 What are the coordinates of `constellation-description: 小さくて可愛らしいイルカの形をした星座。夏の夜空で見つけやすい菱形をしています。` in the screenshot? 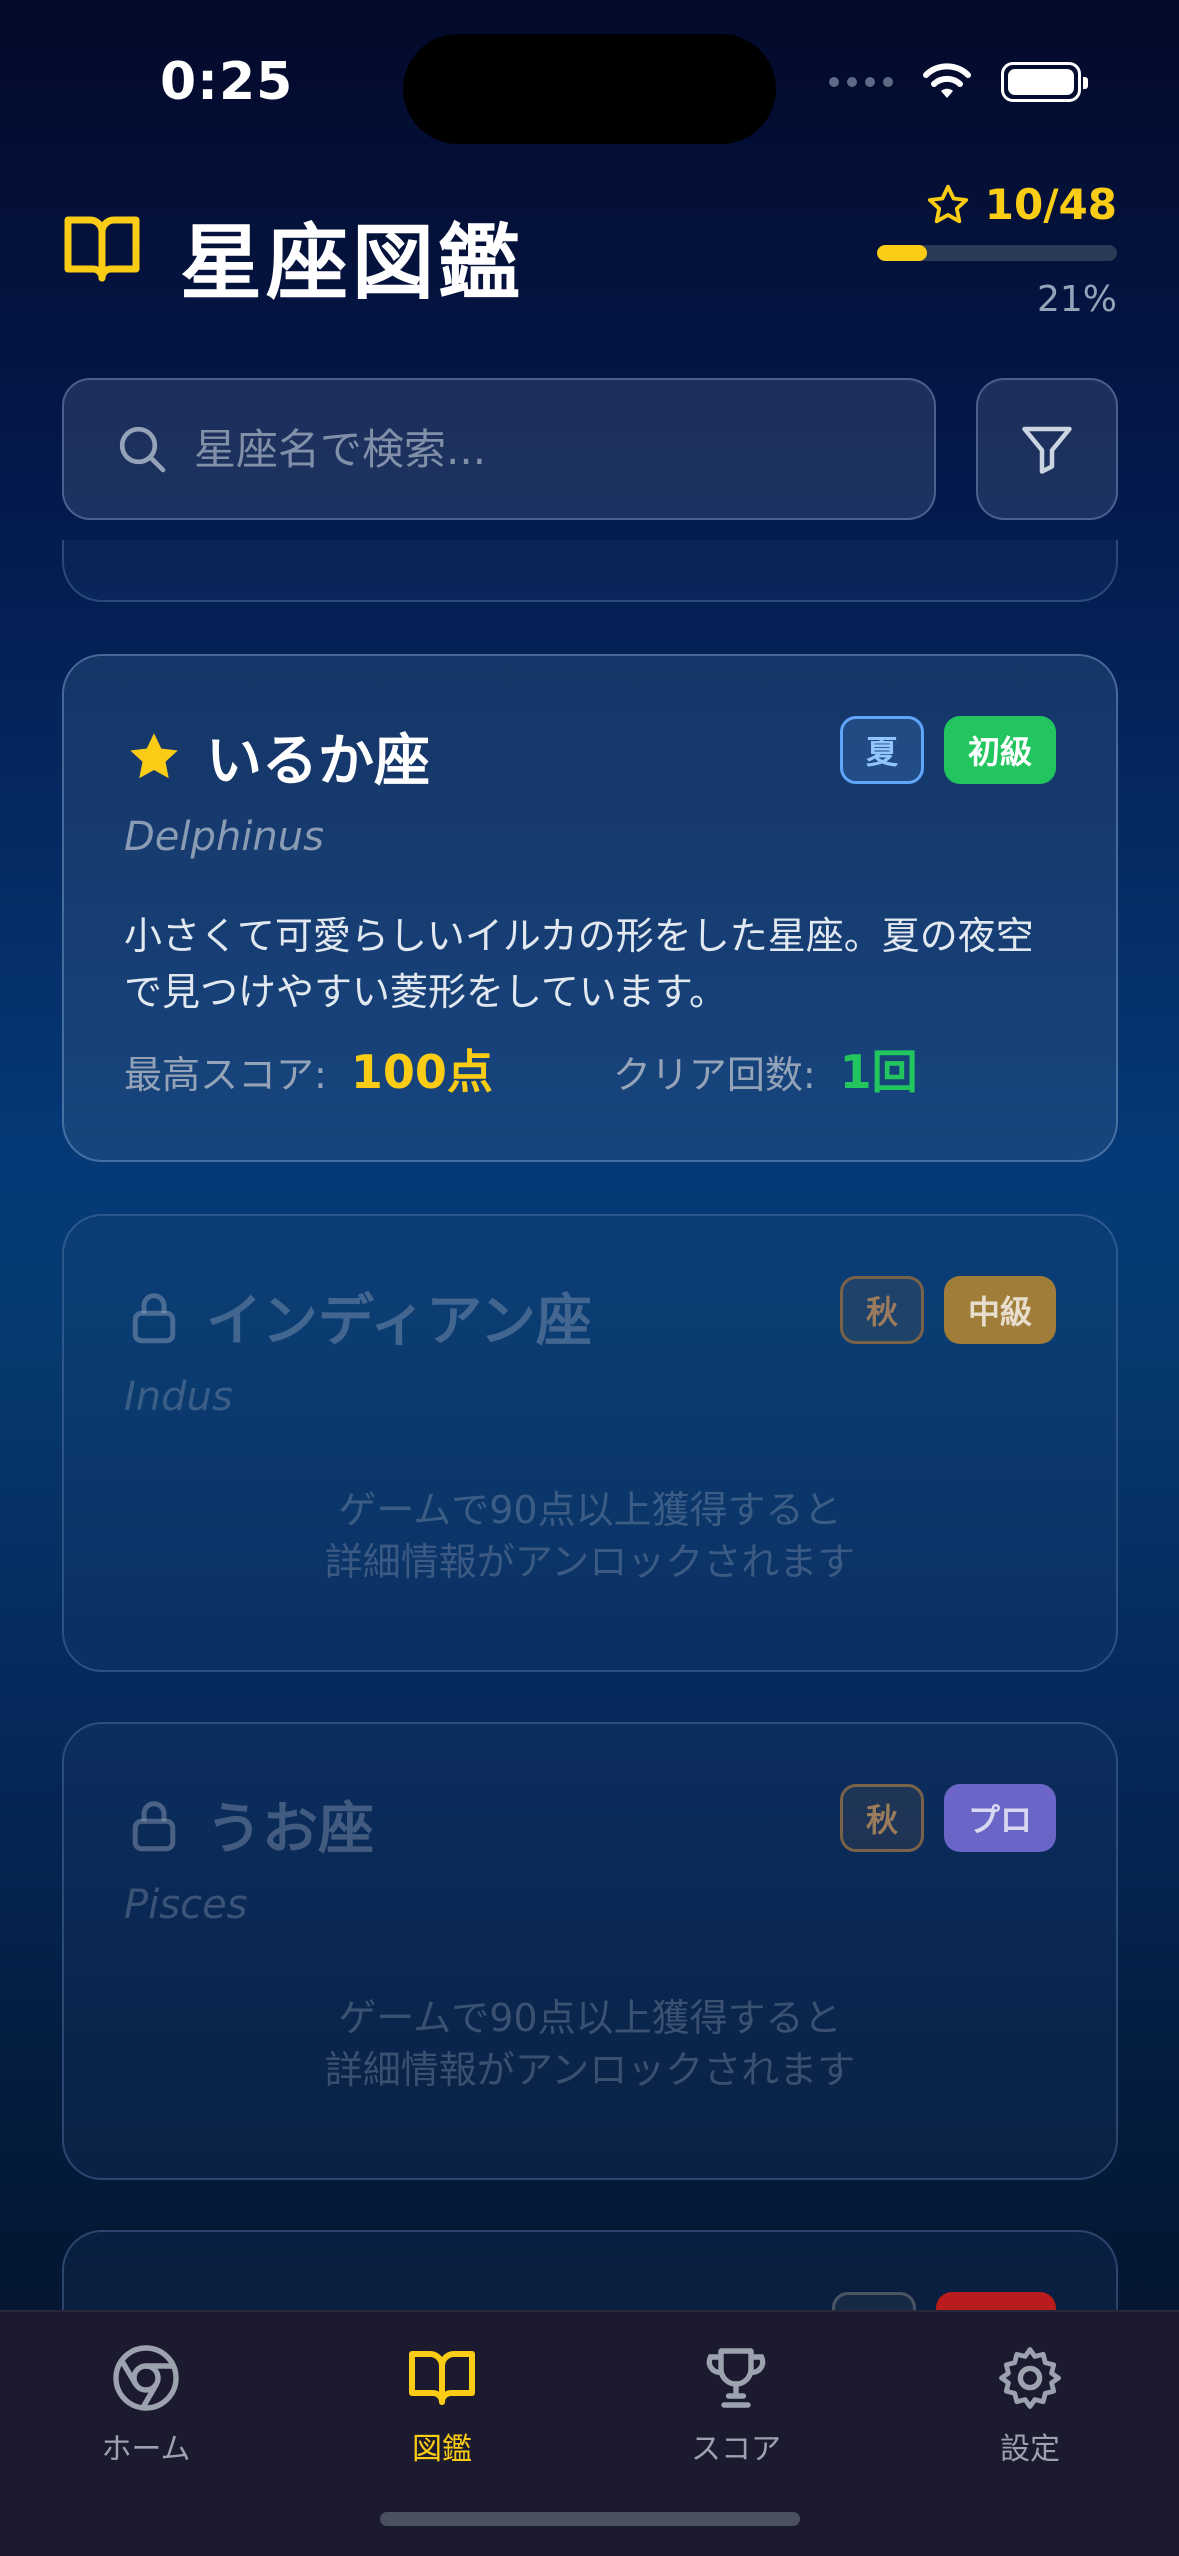 It's located at (579, 964).